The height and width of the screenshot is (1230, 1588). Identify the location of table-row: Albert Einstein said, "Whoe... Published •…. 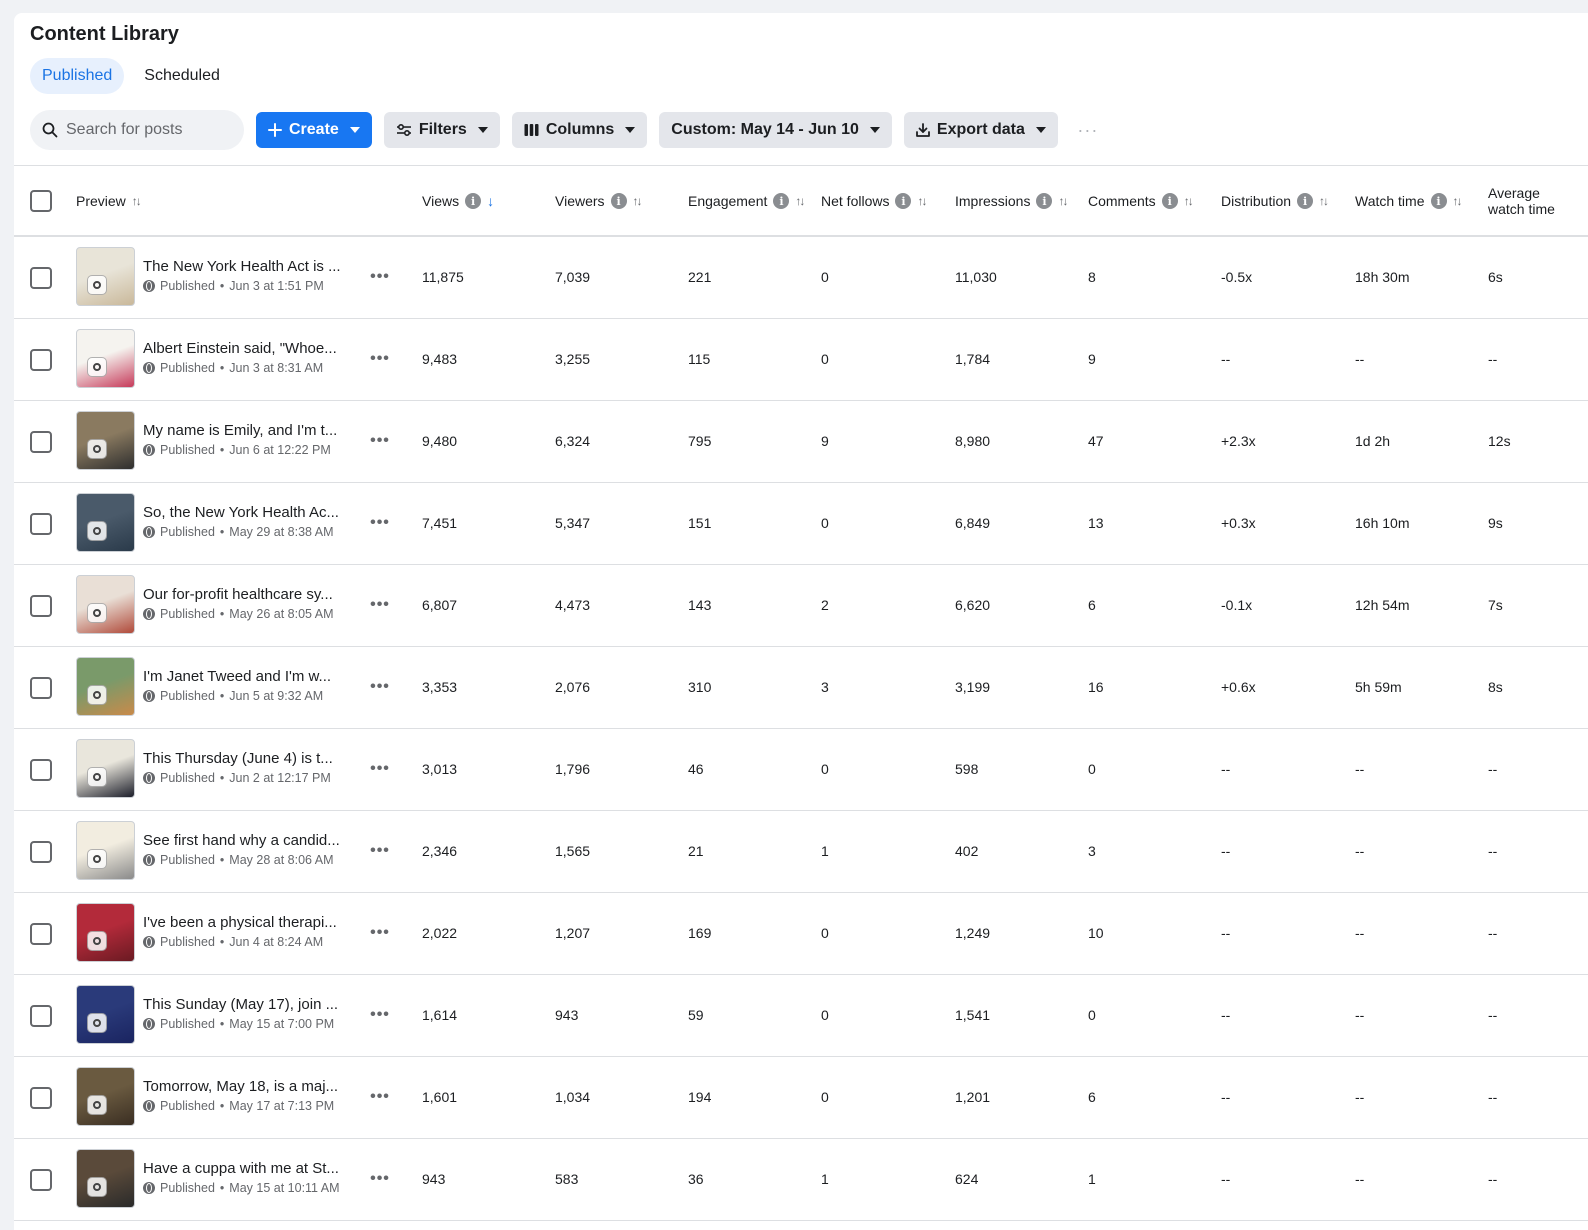
(801, 360).